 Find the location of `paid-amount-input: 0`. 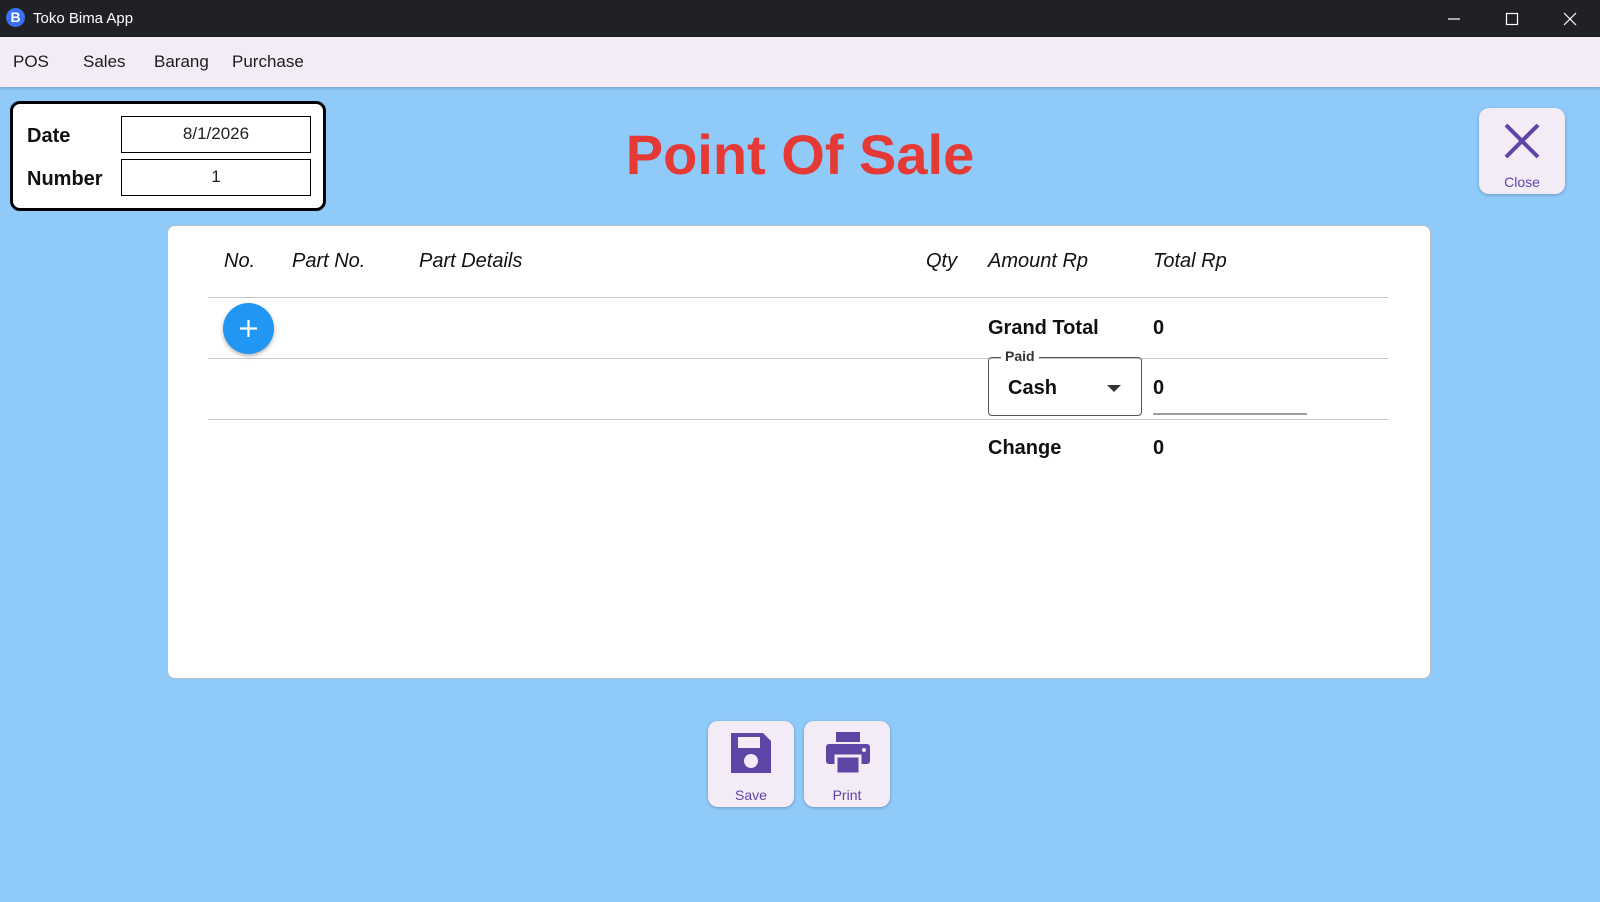

paid-amount-input: 0 is located at coordinates (1230, 387).